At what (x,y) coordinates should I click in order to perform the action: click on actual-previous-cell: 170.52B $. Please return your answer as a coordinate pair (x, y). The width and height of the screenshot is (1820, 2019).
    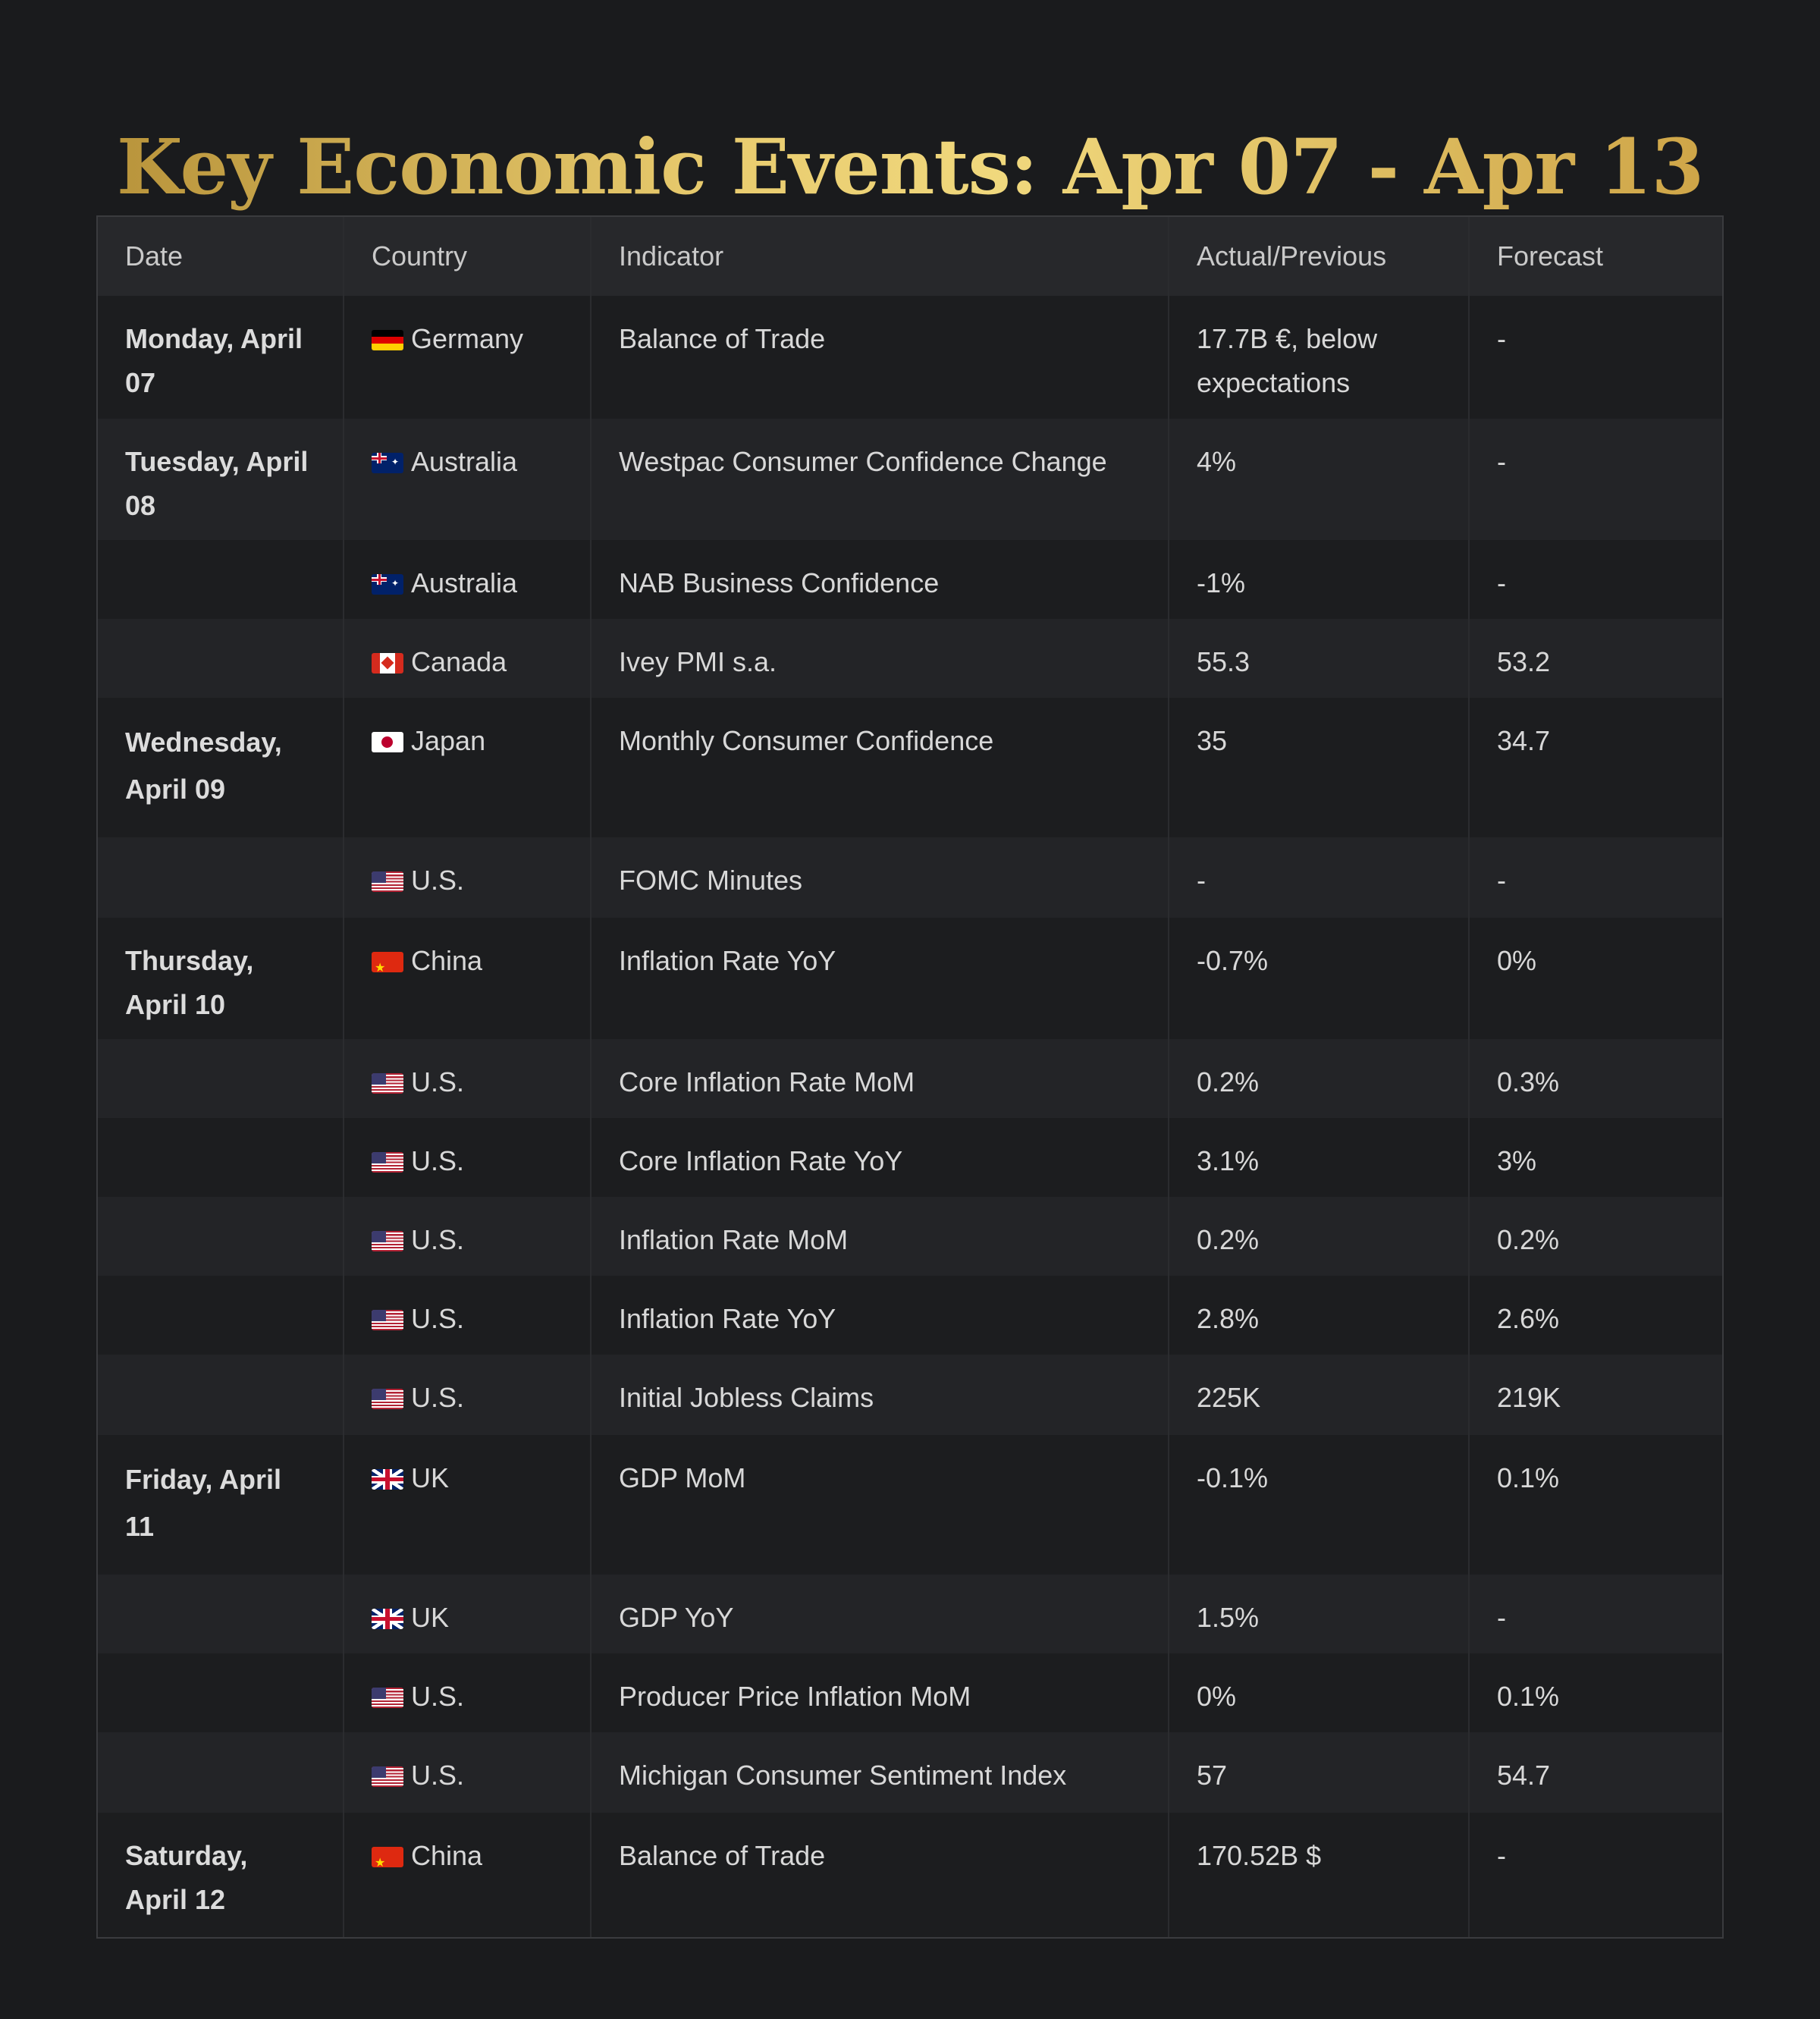
    Looking at the image, I should click on (1318, 1875).